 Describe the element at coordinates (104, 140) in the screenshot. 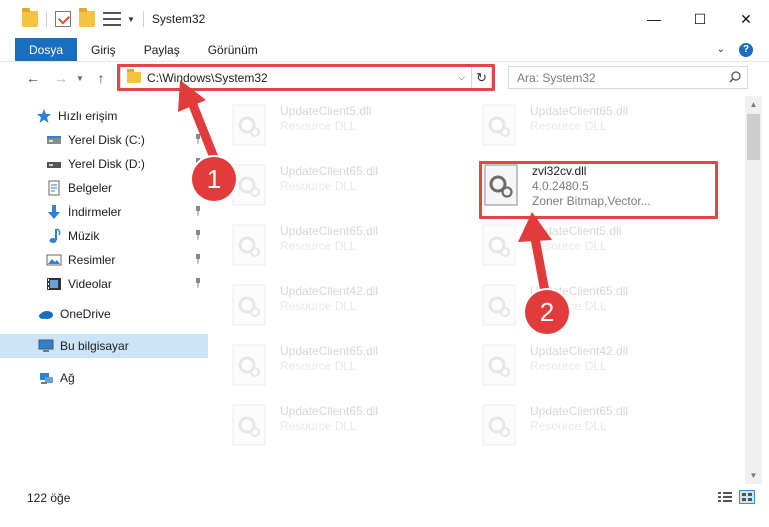

I see `sidebar-item-local-disk-c: Yerel Disk (C:)` at that location.